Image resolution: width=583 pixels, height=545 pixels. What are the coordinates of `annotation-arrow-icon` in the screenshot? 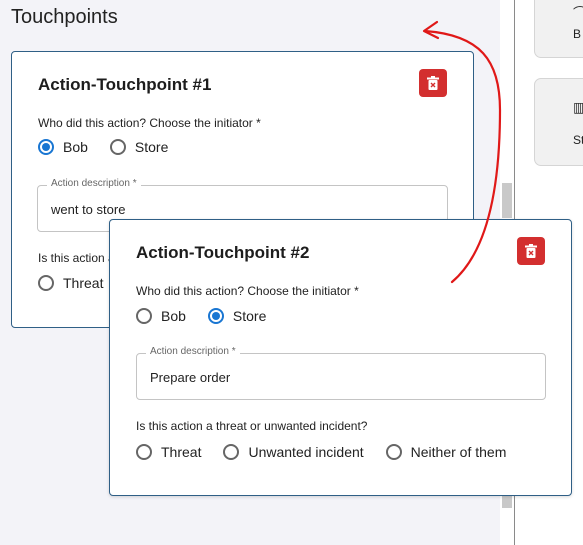 It's located at (462, 152).